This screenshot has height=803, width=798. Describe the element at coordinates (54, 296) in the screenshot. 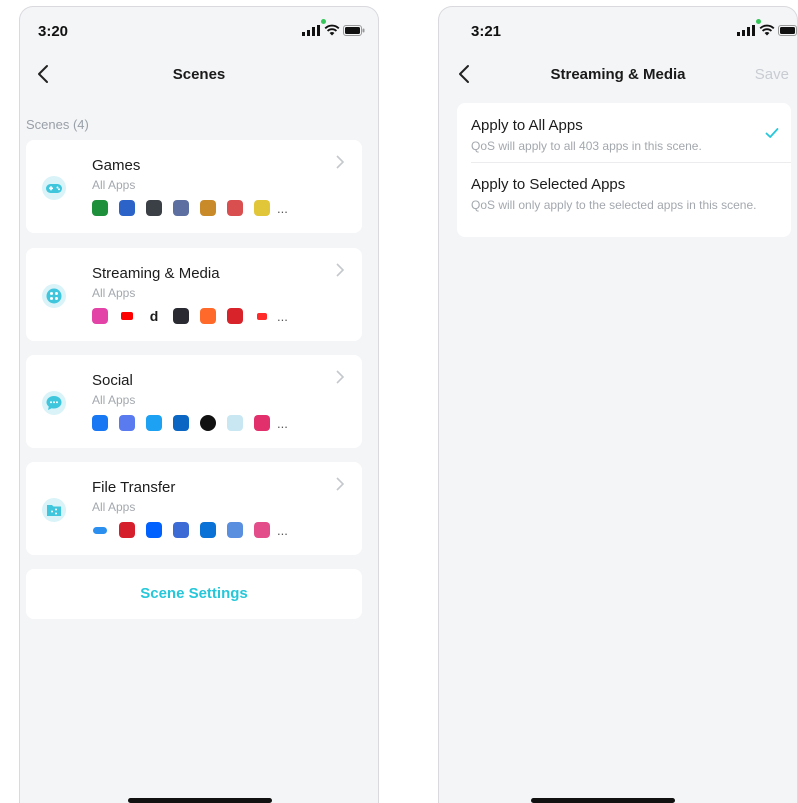

I see `film-reel-icon` at that location.